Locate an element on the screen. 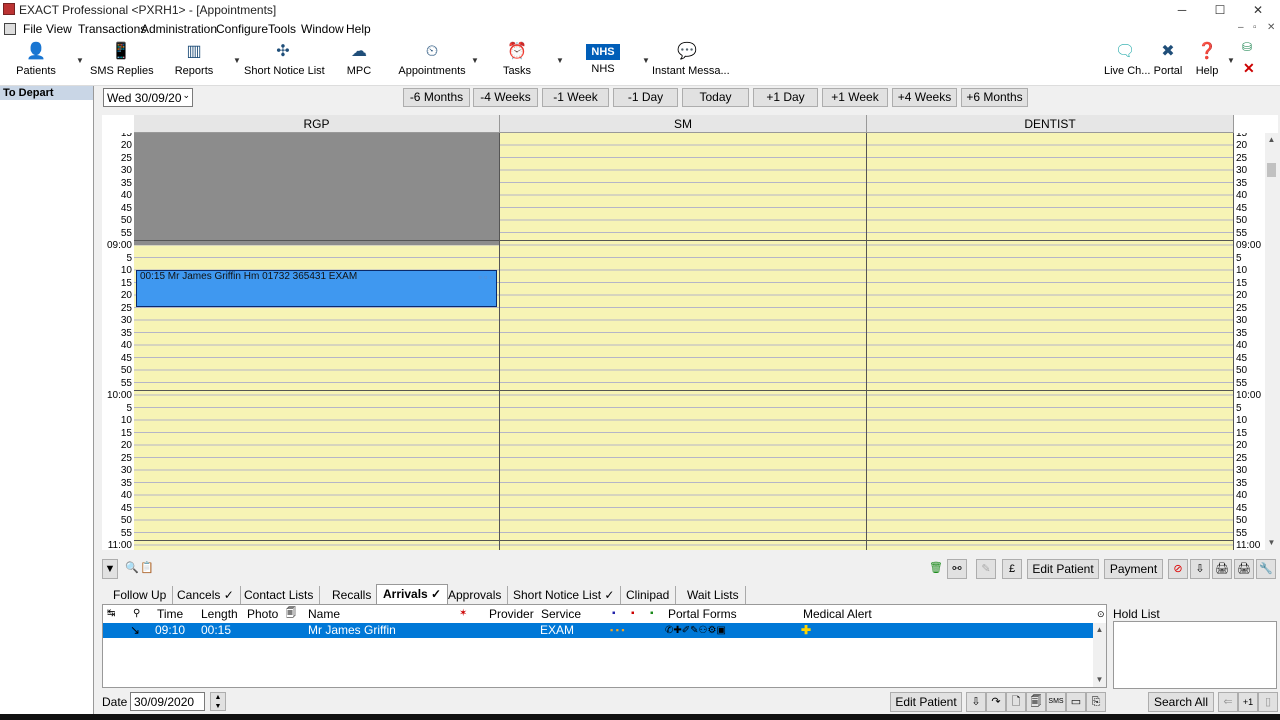  document-copy-icon: ⎘ is located at coordinates (1096, 702).